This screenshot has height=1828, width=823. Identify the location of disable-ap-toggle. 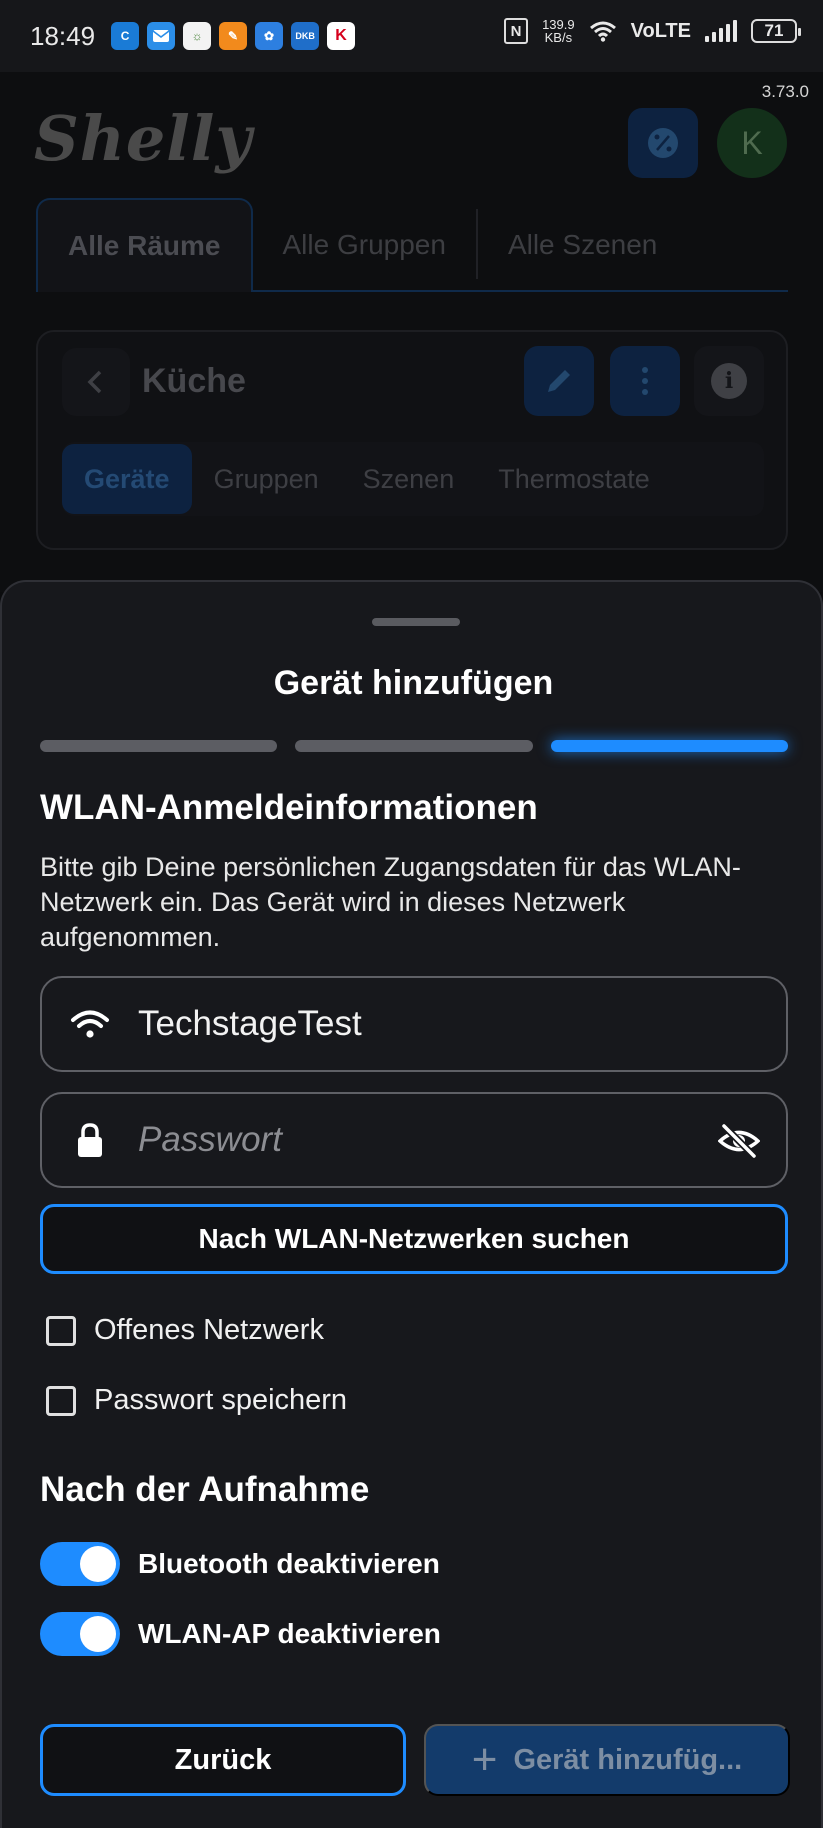
(80, 1634).